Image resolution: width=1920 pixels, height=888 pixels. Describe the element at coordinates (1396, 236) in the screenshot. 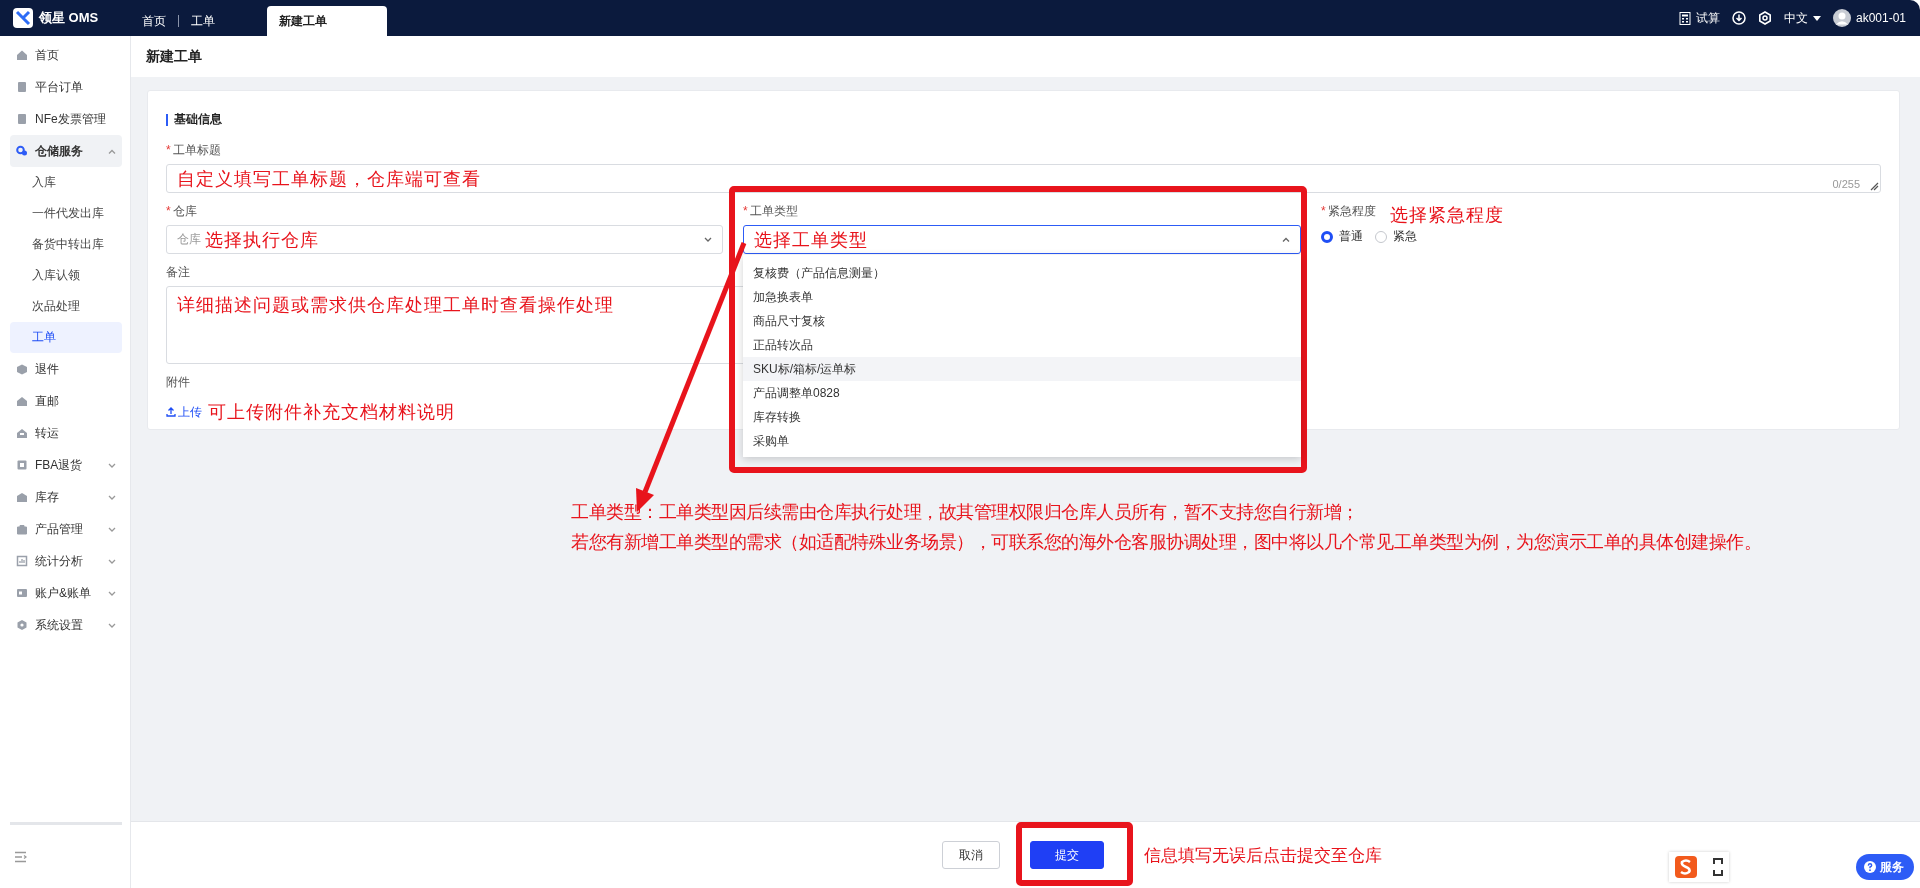

I see `radio-option: 紧急` at that location.